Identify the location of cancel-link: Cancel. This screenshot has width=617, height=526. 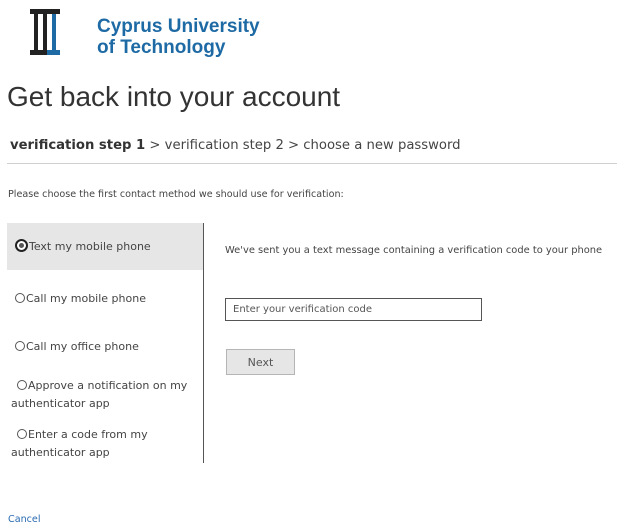
(24, 519).